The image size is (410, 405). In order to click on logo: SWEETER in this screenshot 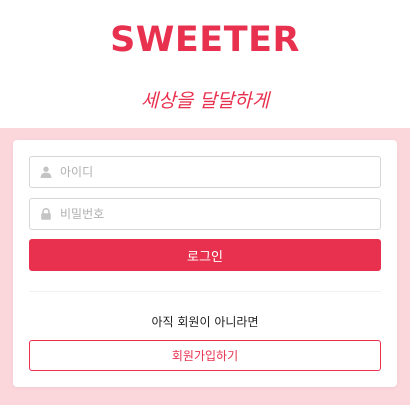, I will do `click(205, 40)`.